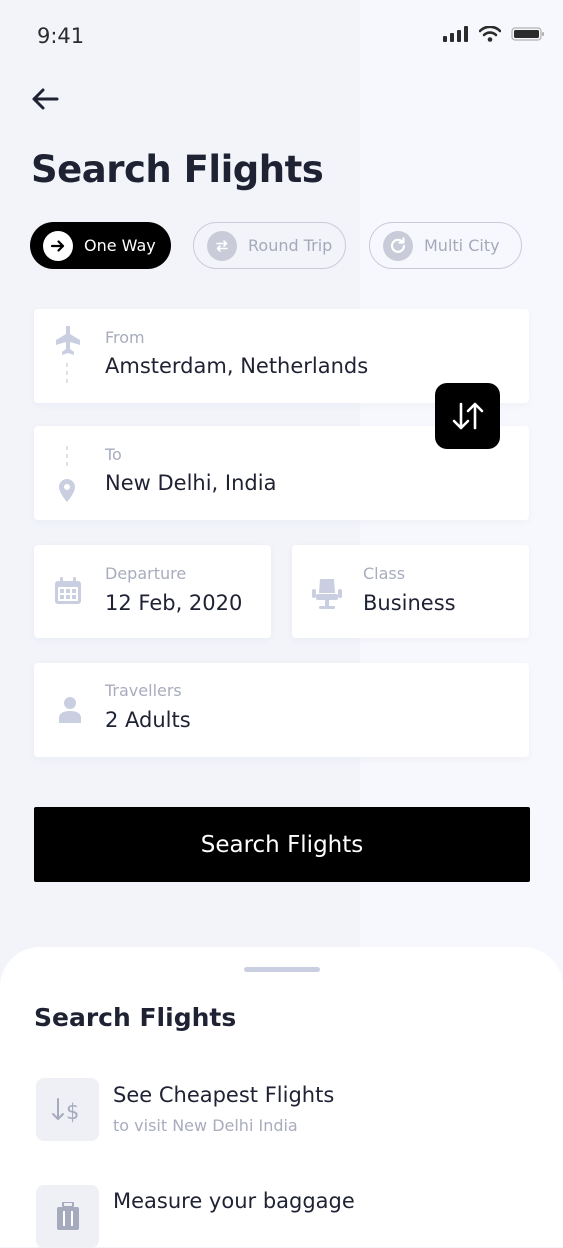 The image size is (563, 1248). I want to click on calendar-icon, so click(68, 590).